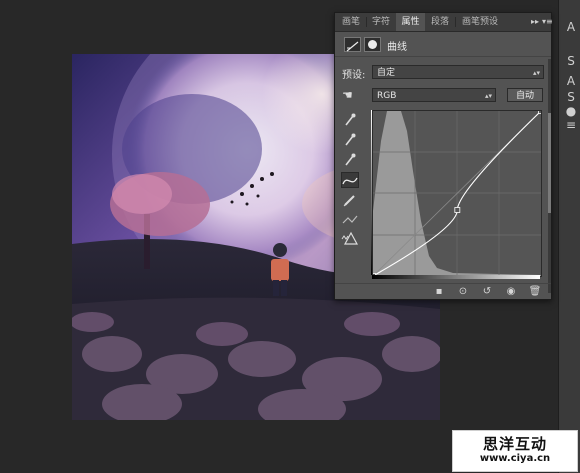  What do you see at coordinates (487, 292) in the screenshot?
I see `reset-icon: ↺` at bounding box center [487, 292].